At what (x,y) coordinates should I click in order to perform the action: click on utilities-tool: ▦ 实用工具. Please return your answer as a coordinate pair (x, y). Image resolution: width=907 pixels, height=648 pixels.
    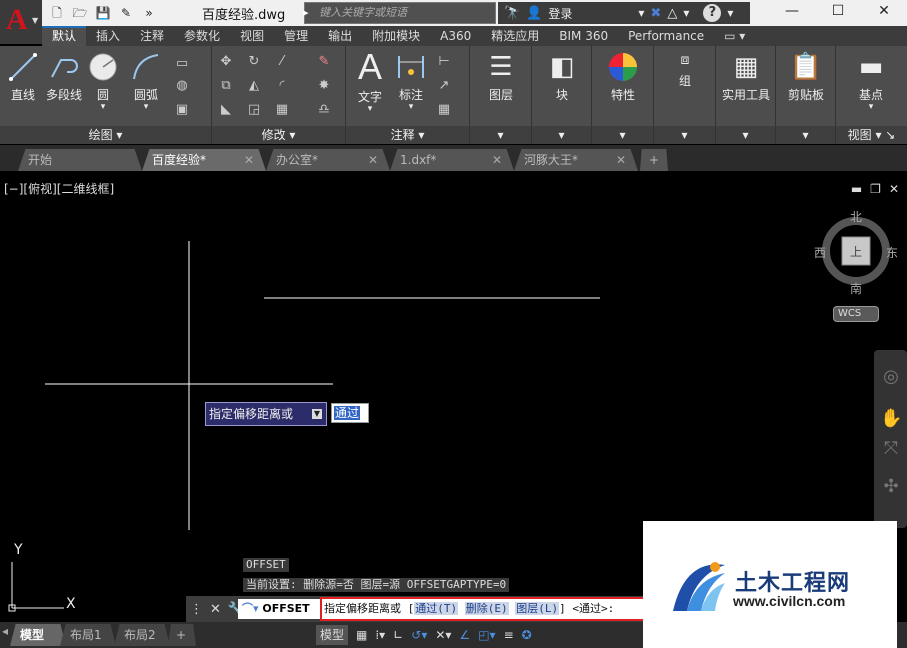
    Looking at the image, I should click on (746, 77).